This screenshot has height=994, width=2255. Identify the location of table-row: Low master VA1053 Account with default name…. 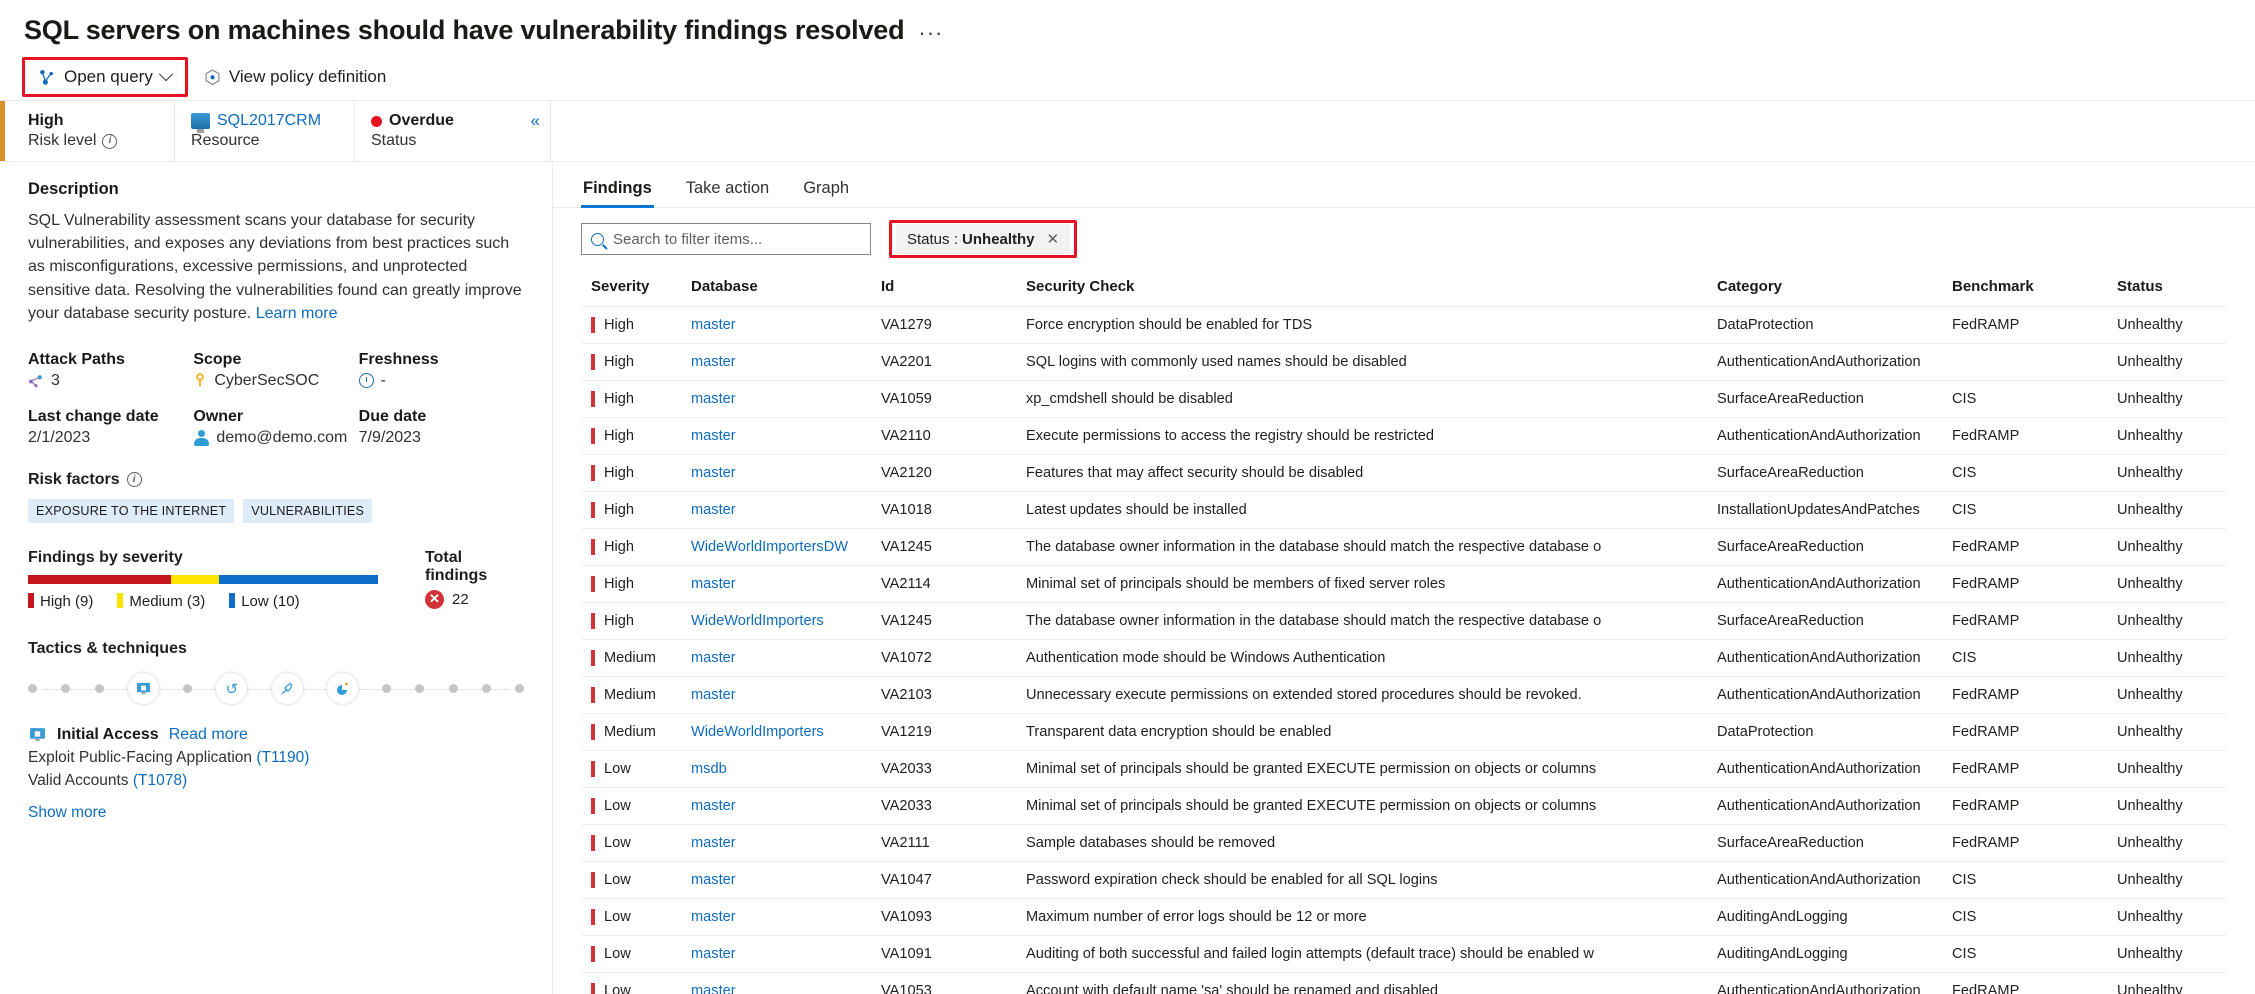
(1404, 983).